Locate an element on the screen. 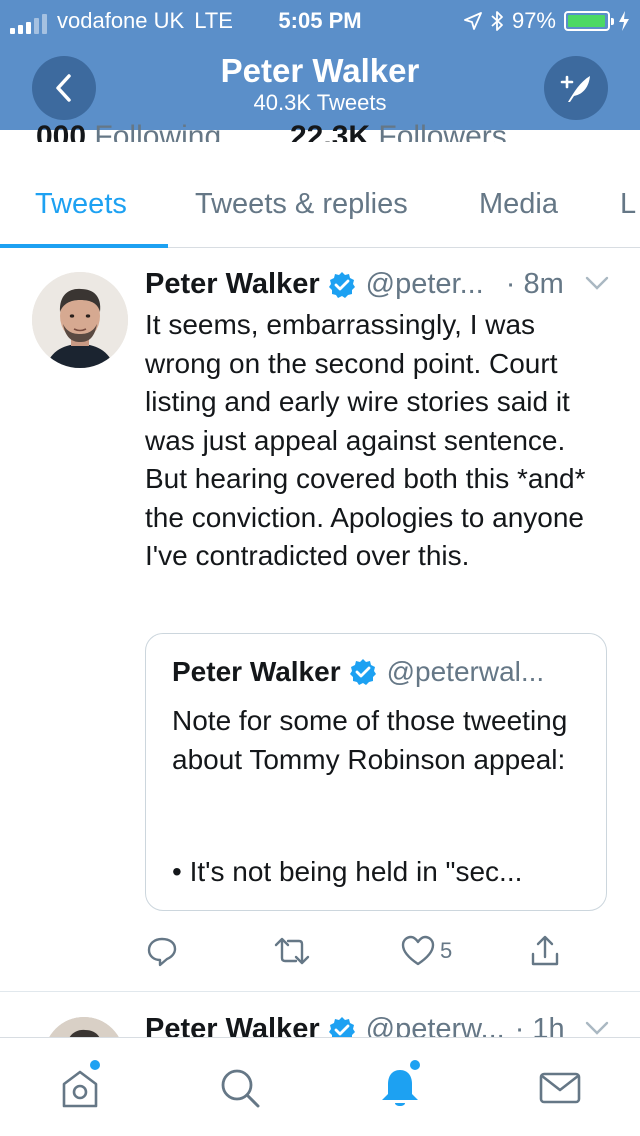 This screenshot has width=640, height=1136. location-icon is located at coordinates (473, 21).